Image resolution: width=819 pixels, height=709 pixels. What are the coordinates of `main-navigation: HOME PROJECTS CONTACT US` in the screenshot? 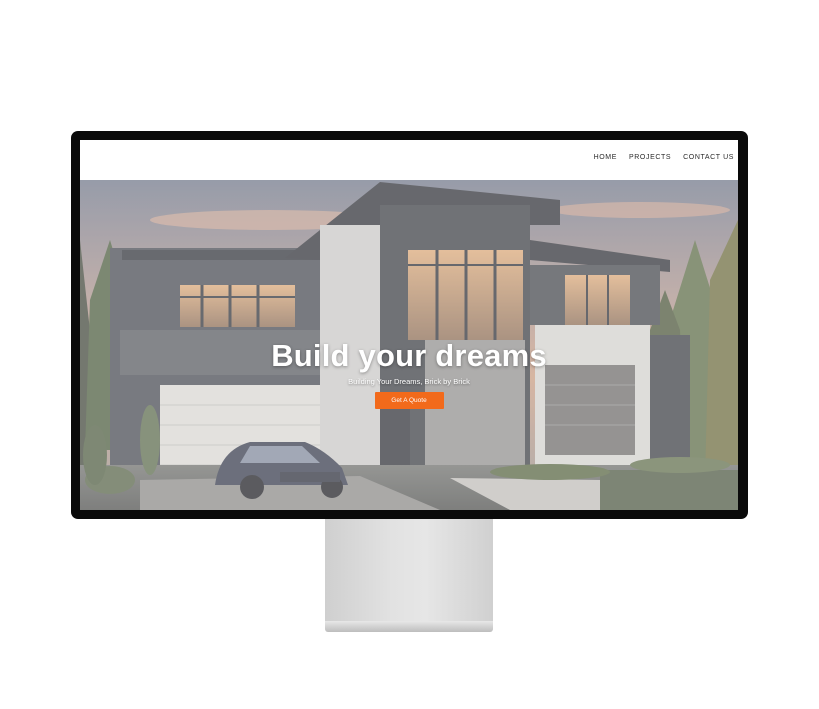 It's located at (664, 157).